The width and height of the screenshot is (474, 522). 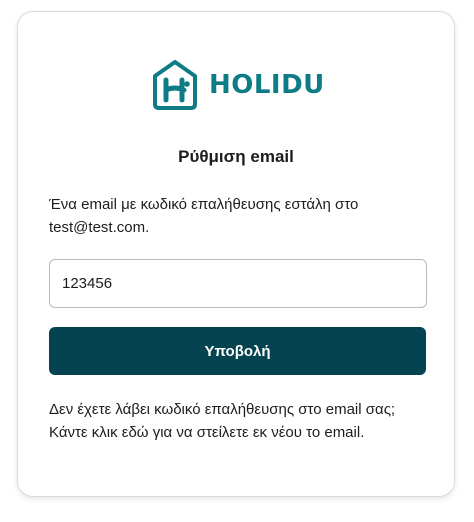 What do you see at coordinates (267, 85) in the screenshot?
I see `brand-name: HOLIDU` at bounding box center [267, 85].